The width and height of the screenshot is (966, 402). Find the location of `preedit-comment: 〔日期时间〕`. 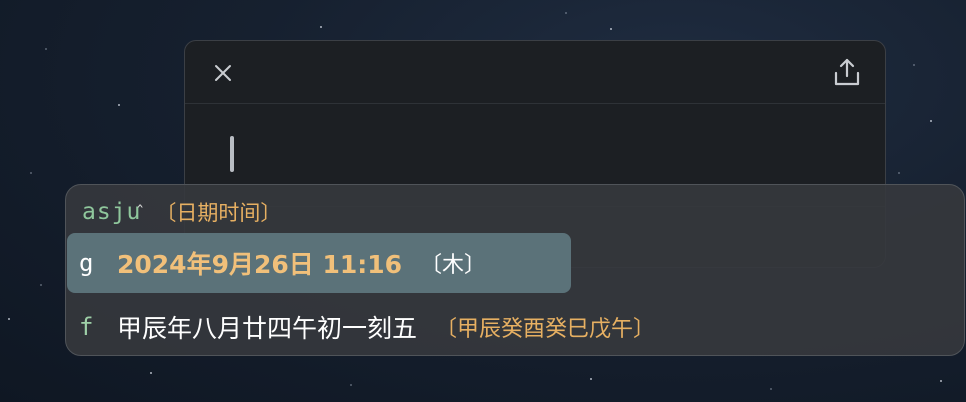

preedit-comment: 〔日期时间〕 is located at coordinates (218, 213).